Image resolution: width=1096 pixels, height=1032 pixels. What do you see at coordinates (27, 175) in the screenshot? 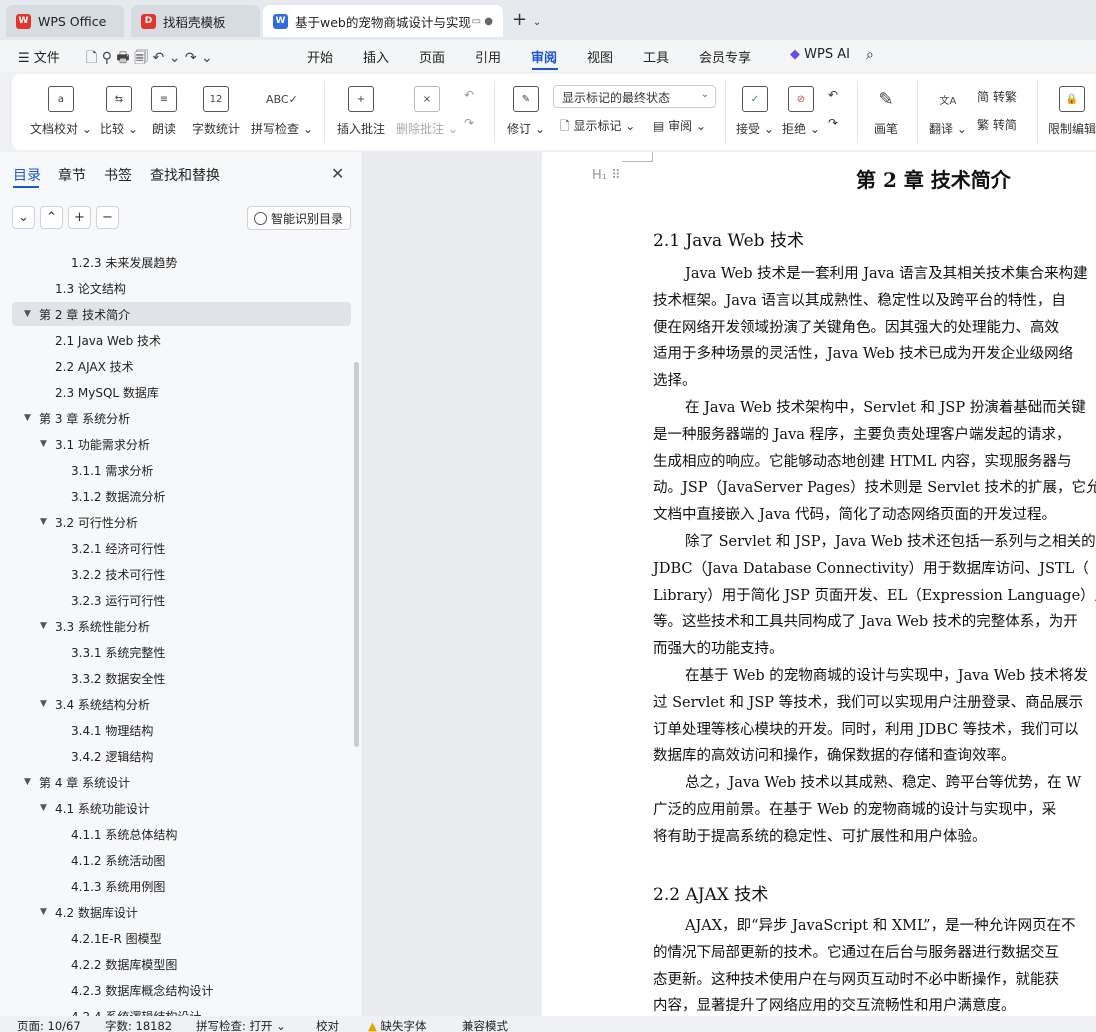
I see `tab-toc: 目录` at bounding box center [27, 175].